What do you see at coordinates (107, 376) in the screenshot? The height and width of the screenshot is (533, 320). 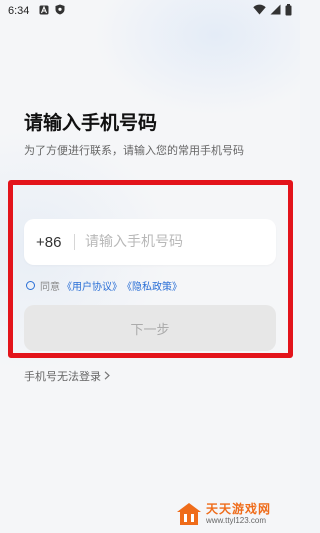 I see `chevron-right-icon` at bounding box center [107, 376].